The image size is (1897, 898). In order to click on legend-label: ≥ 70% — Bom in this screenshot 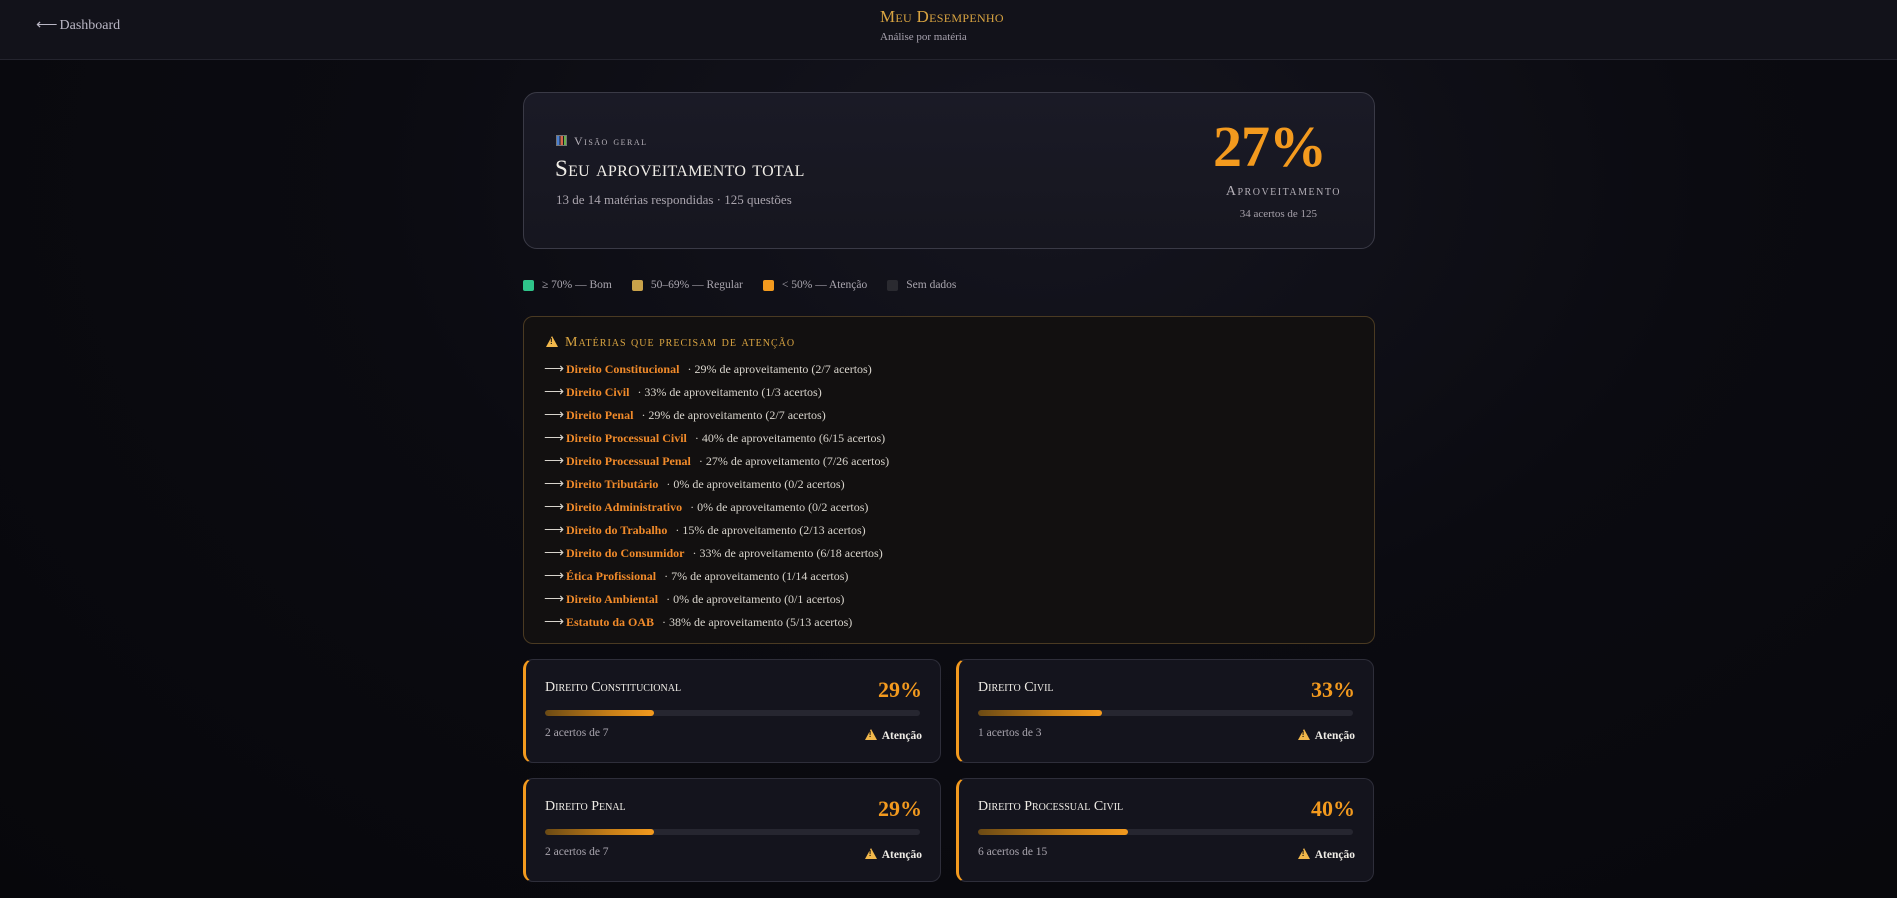, I will do `click(577, 285)`.